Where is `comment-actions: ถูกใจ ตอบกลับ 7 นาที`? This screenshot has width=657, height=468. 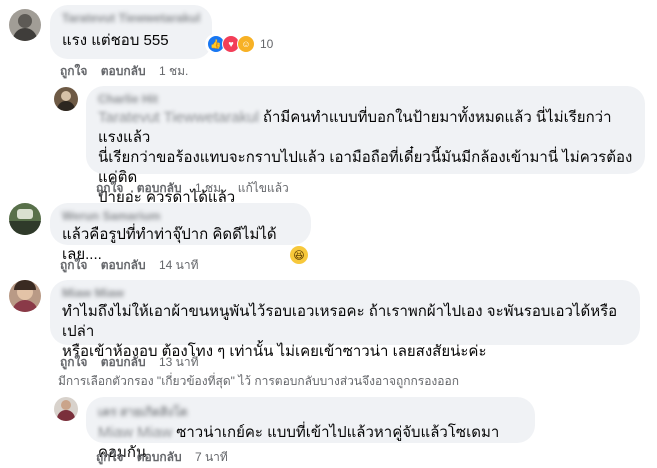
comment-actions: ถูกใจ ตอบกลับ 7 นาที is located at coordinates (167, 457).